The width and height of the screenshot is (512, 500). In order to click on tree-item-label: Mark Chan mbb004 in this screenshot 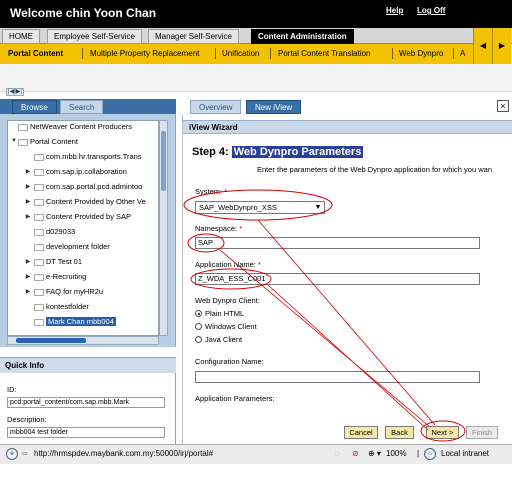, I will do `click(81, 321)`.